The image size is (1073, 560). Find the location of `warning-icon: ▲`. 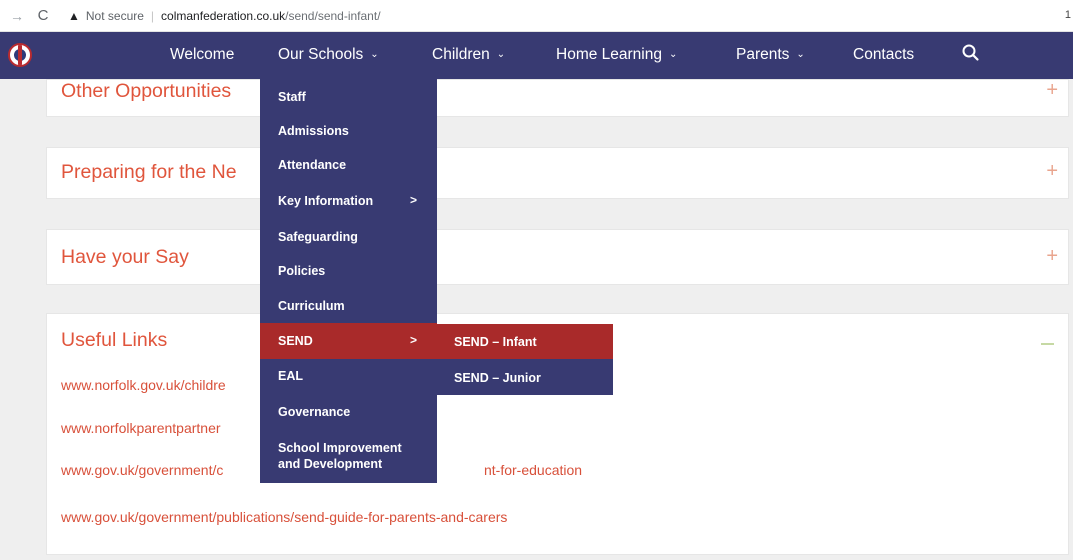

warning-icon: ▲ is located at coordinates (74, 15).